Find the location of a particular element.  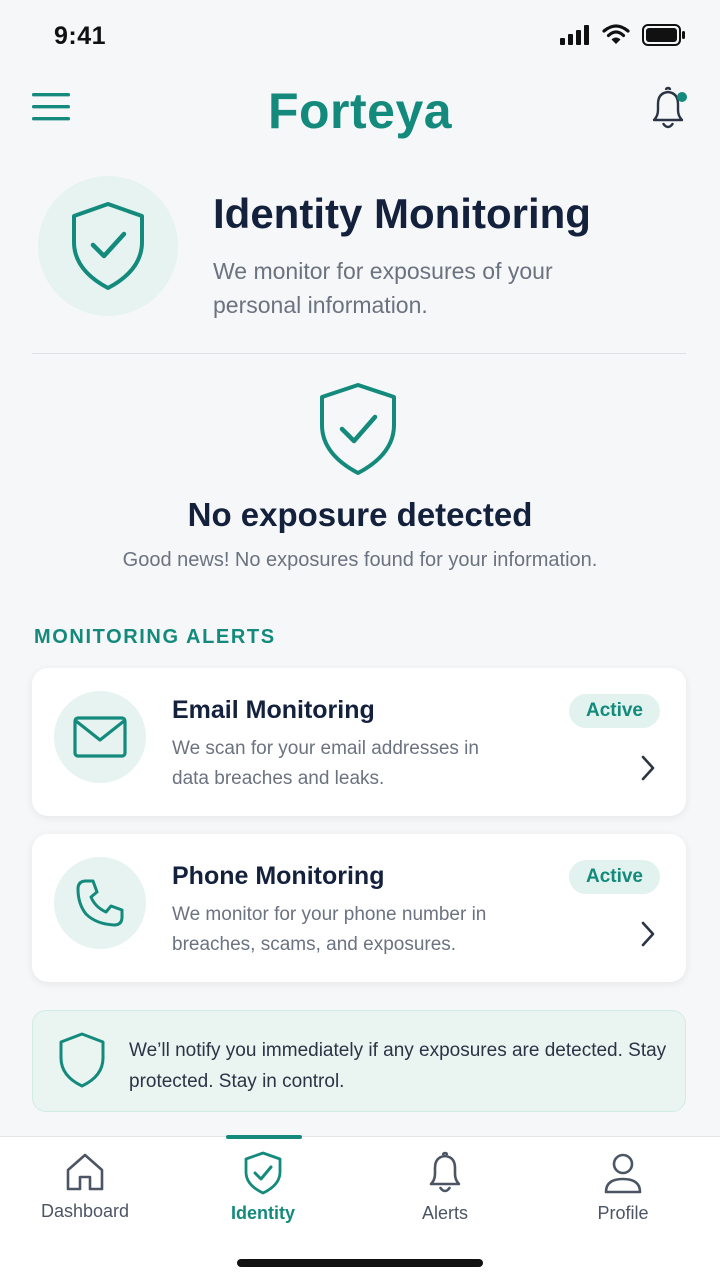

notifications-button is located at coordinates (668, 109).